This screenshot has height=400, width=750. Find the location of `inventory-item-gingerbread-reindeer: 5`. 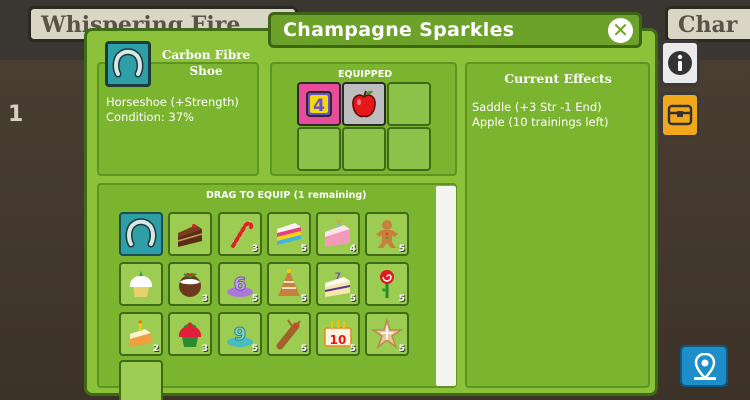

inventory-item-gingerbread-reindeer: 5 is located at coordinates (289, 334).